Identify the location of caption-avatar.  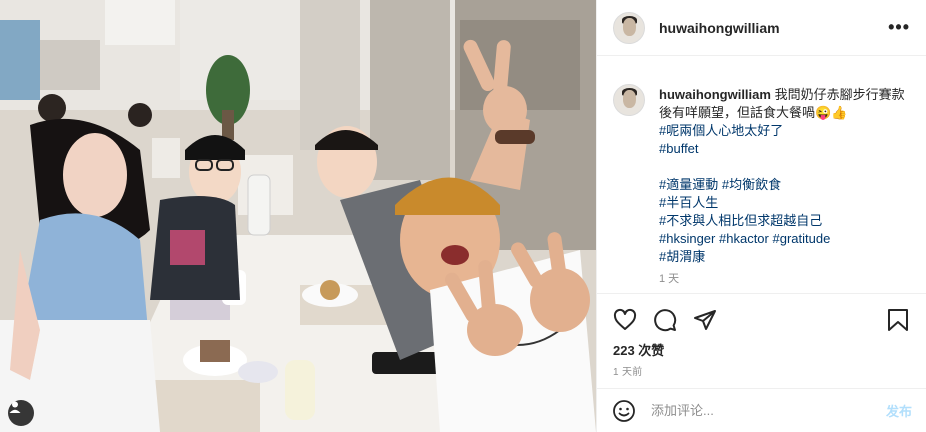
(629, 100).